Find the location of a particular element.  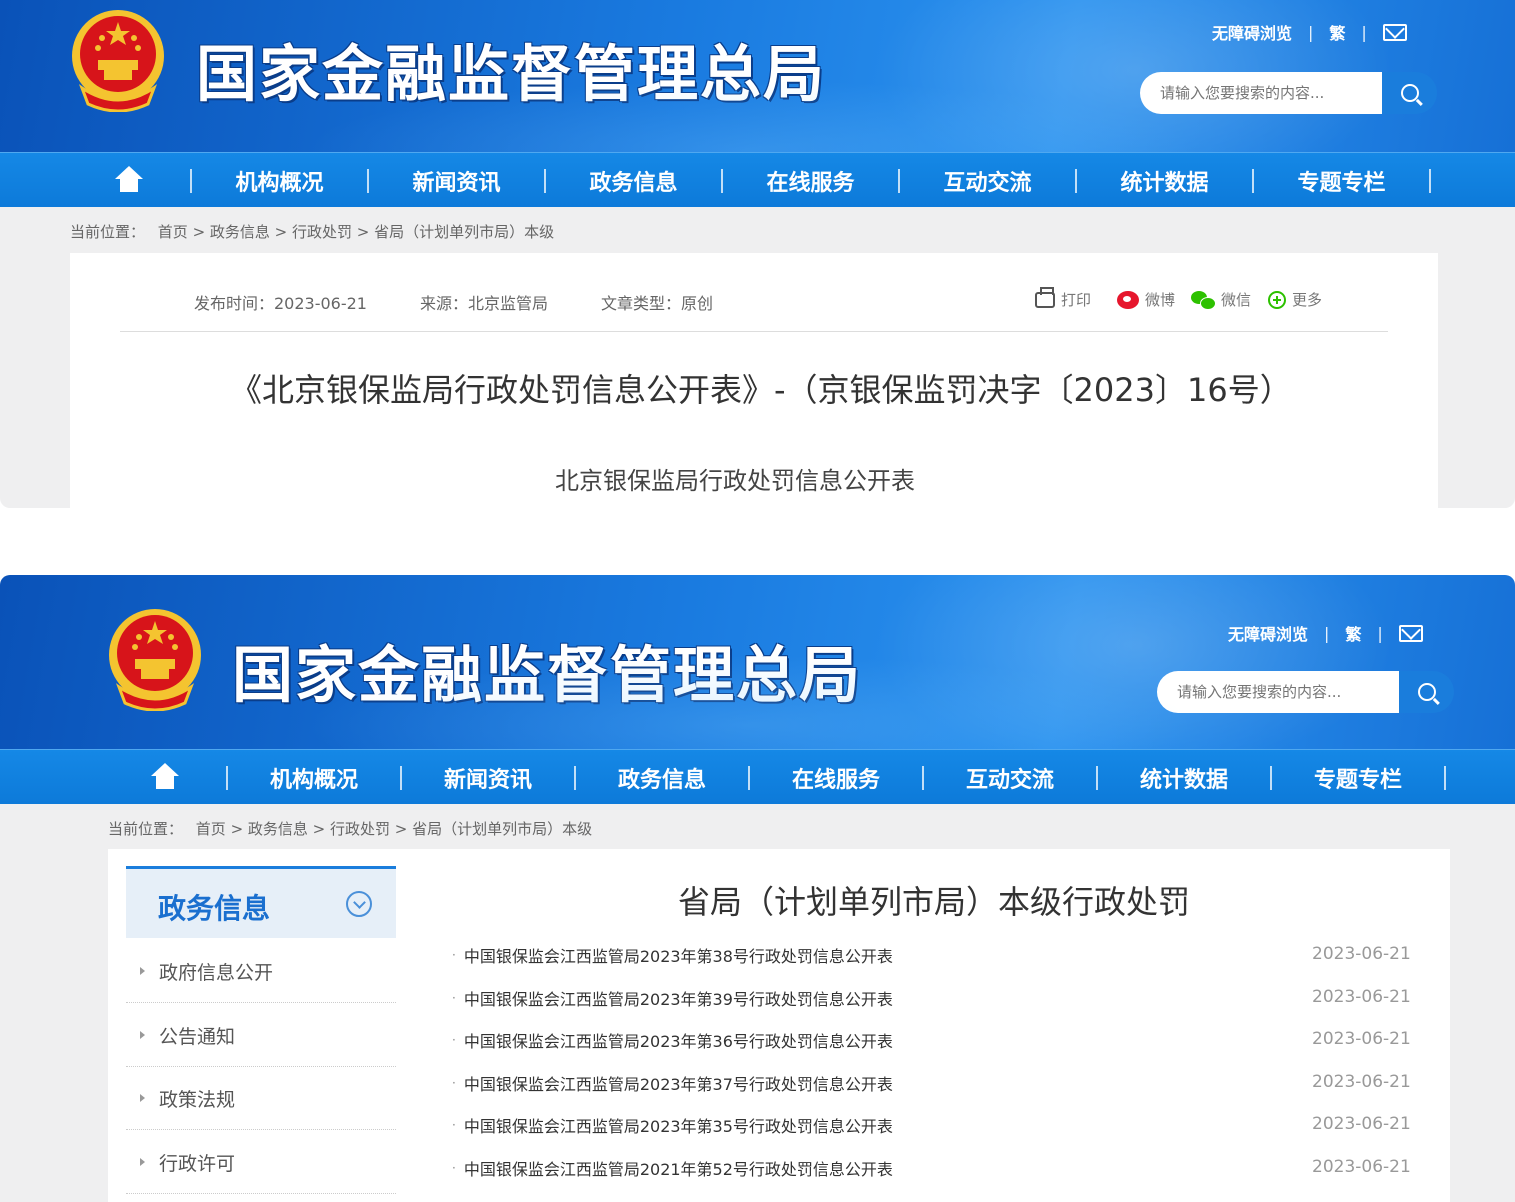

list-item-title: 中国银保监会江西监管局2023年第37号行政处罚信息公开表 is located at coordinates (678, 1083).